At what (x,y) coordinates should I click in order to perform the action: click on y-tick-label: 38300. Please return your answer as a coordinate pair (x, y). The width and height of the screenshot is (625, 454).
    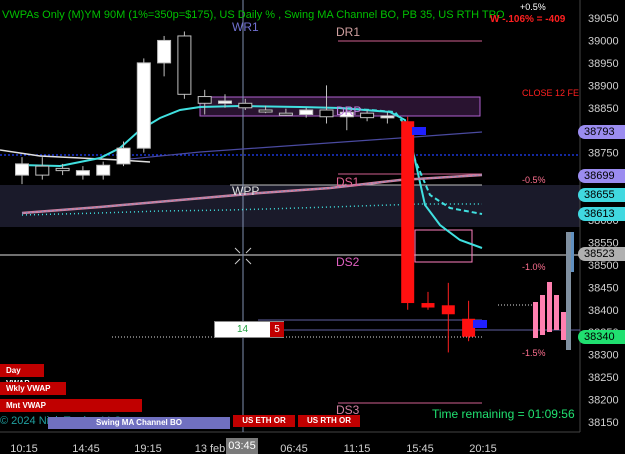
    Looking at the image, I should click on (603, 356).